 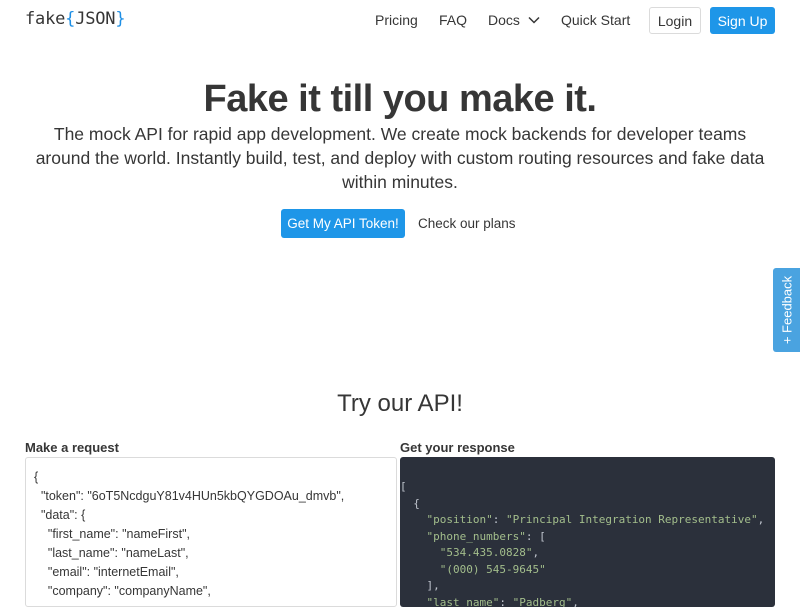 What do you see at coordinates (504, 20) in the screenshot?
I see `nav-docs-label: Docs` at bounding box center [504, 20].